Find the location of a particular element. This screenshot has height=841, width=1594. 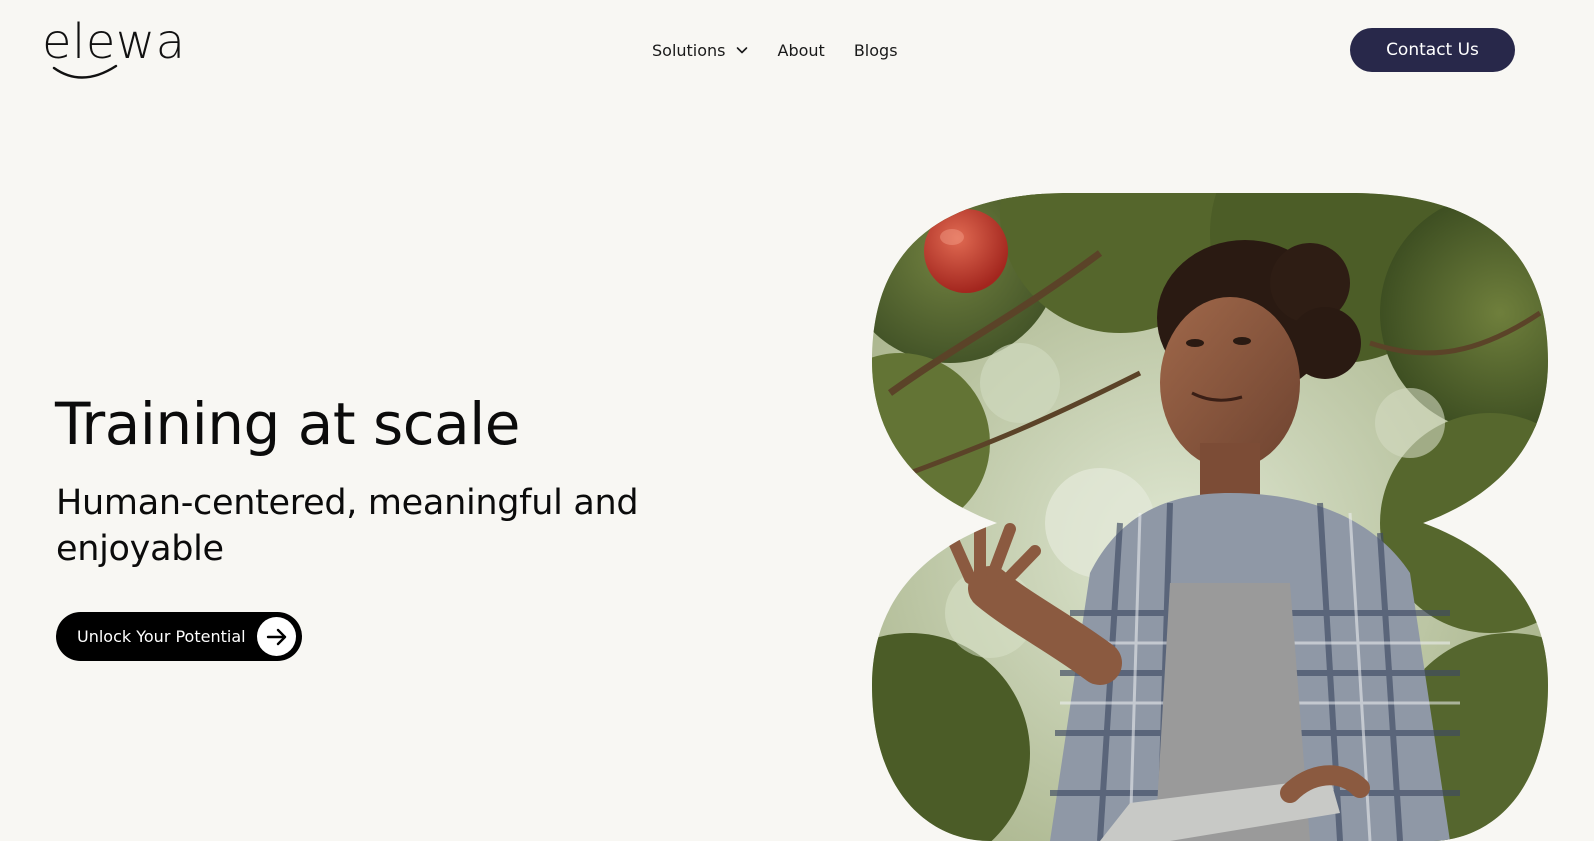

nav-item-blogs: Blogs is located at coordinates (876, 50).